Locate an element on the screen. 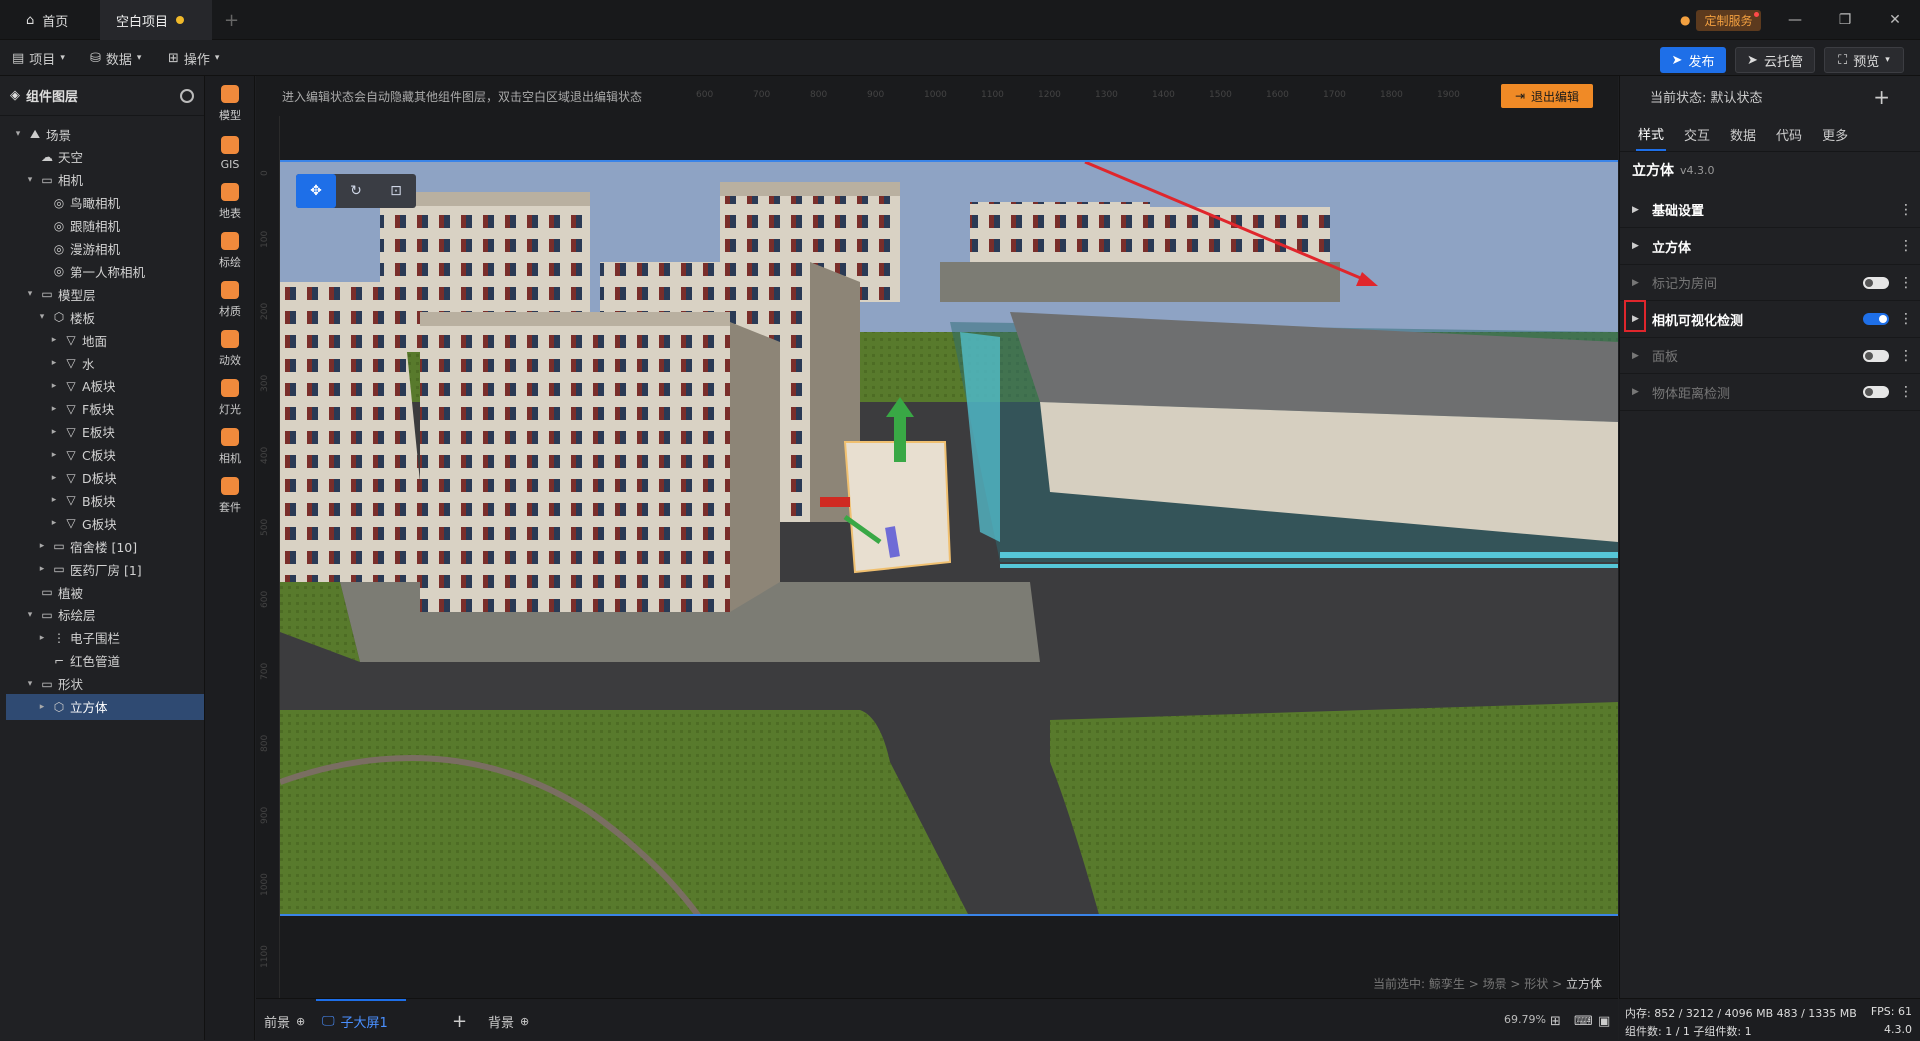 The width and height of the screenshot is (1920, 1041). close-icon: ✕ is located at coordinates (1895, 20).